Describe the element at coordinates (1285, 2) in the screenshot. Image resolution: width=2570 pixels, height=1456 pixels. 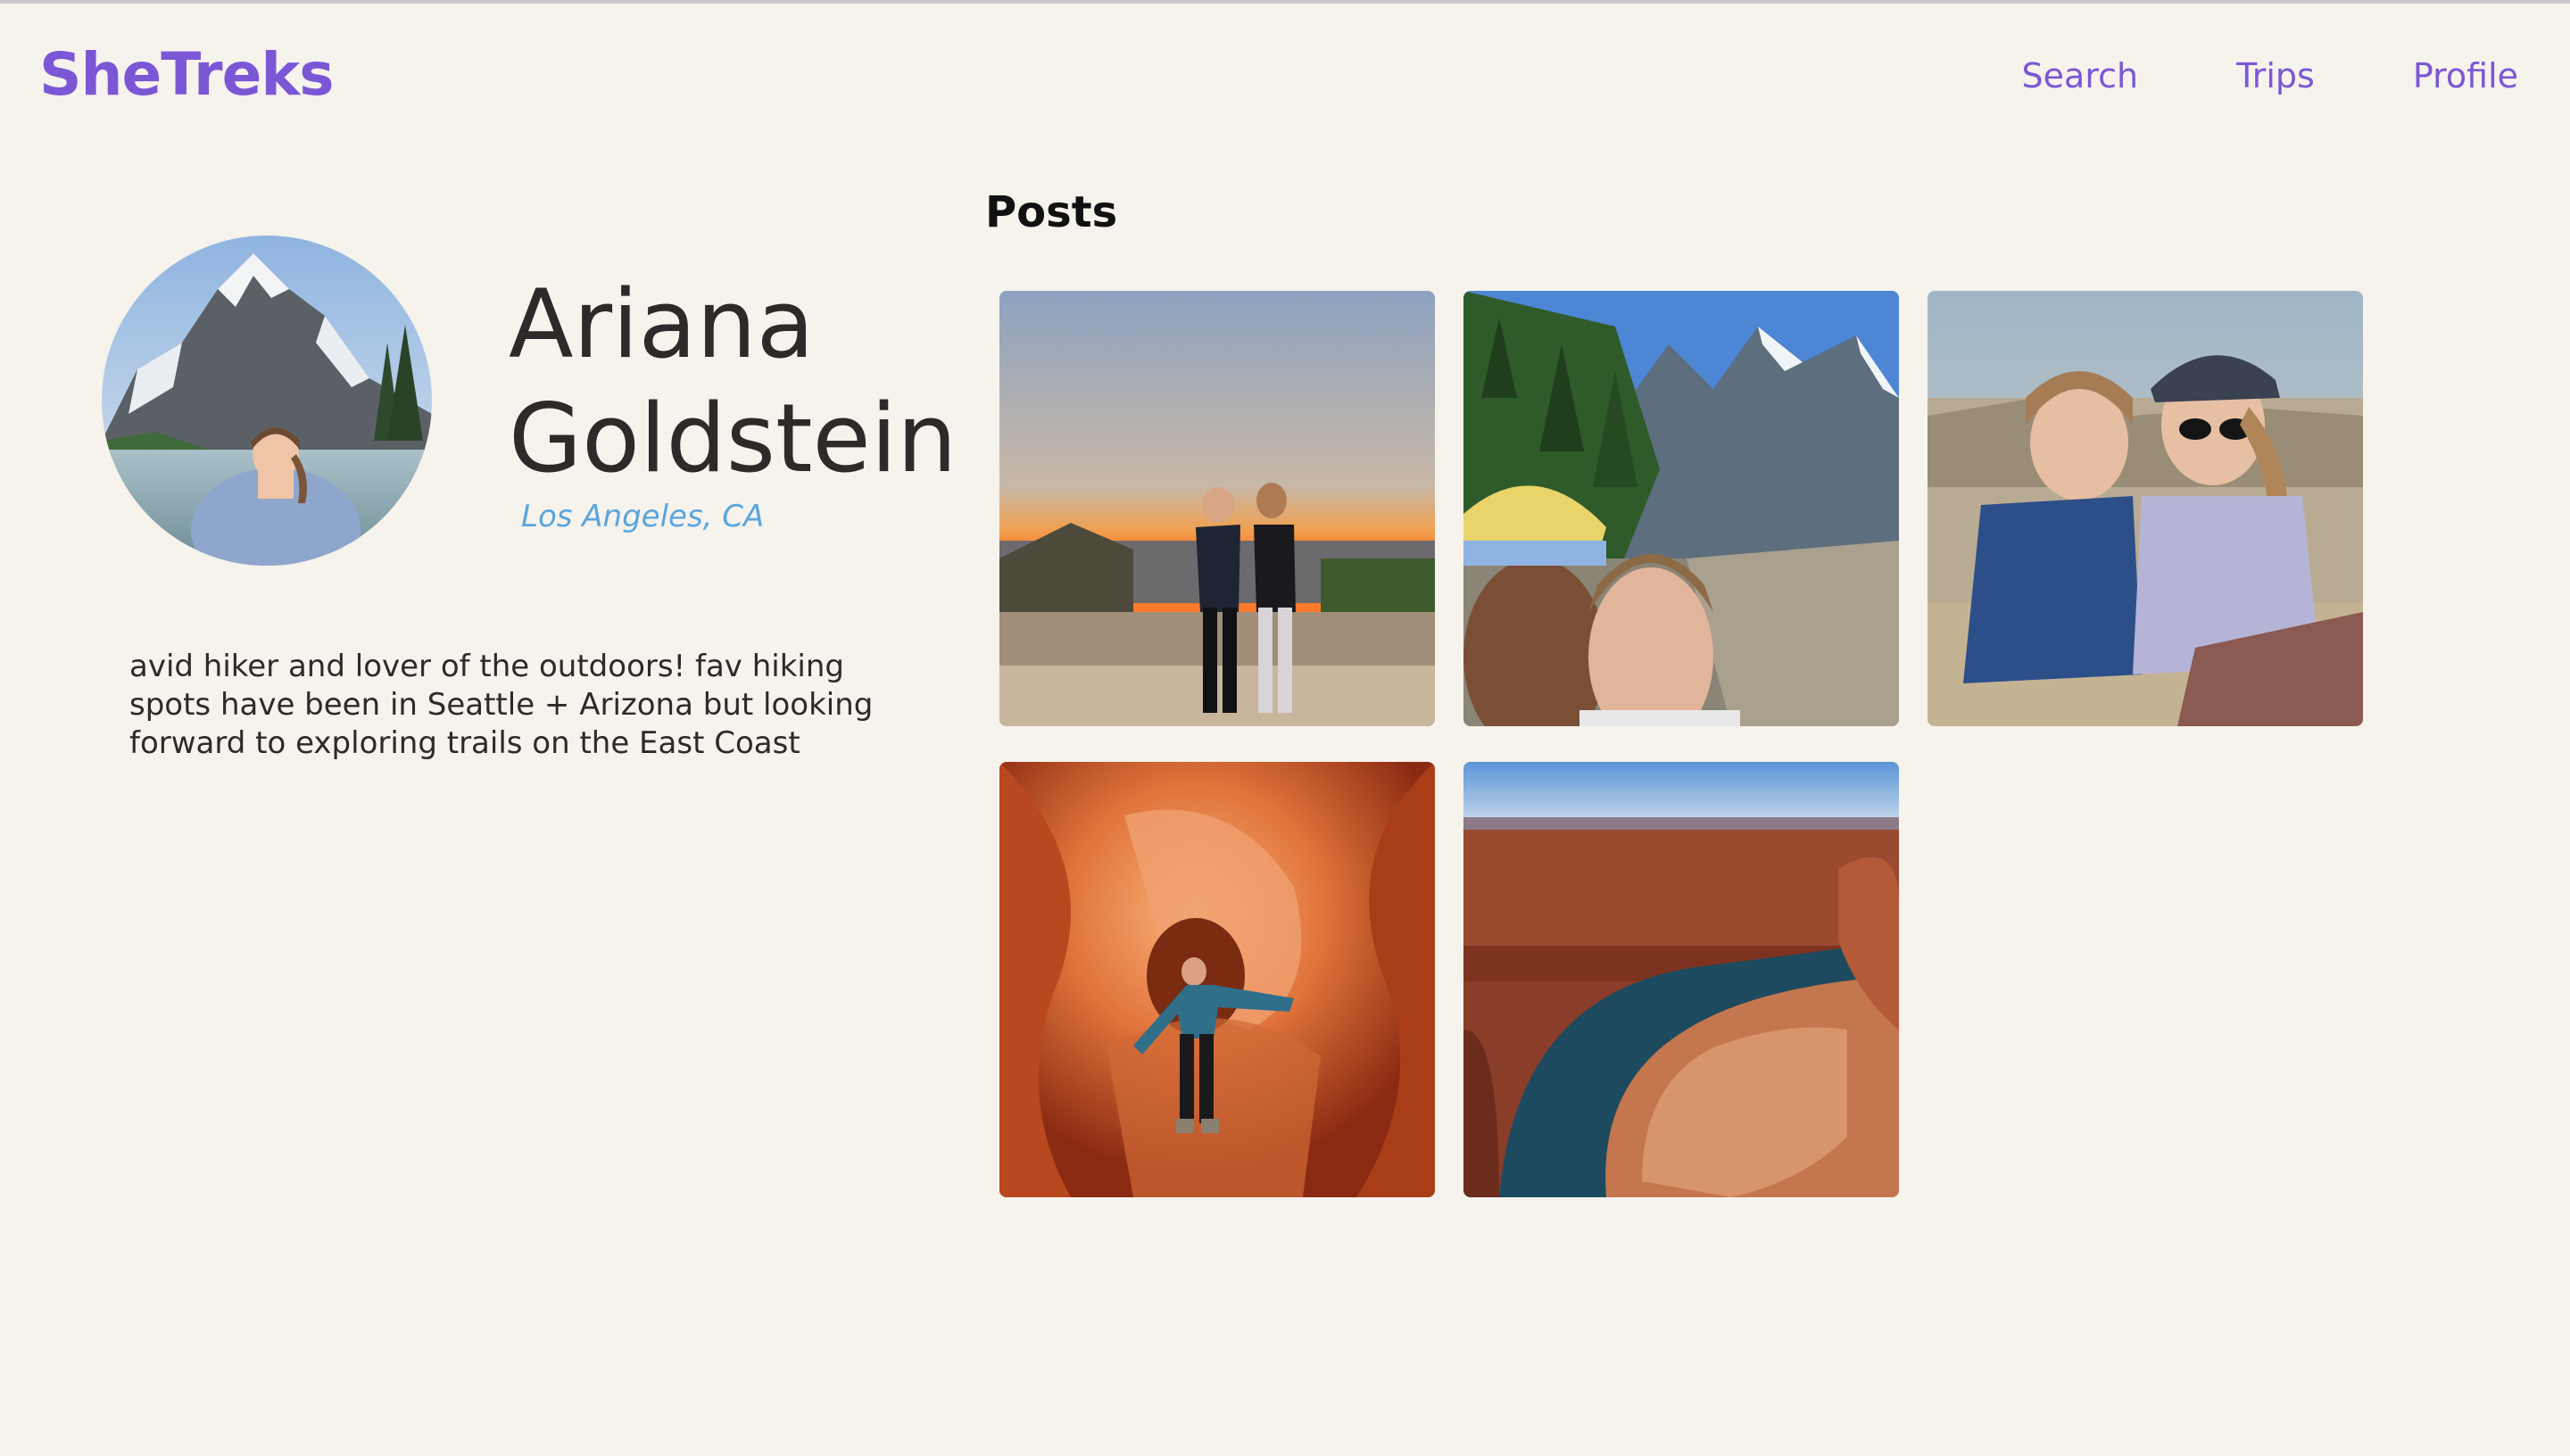
I see `window-top-border` at that location.